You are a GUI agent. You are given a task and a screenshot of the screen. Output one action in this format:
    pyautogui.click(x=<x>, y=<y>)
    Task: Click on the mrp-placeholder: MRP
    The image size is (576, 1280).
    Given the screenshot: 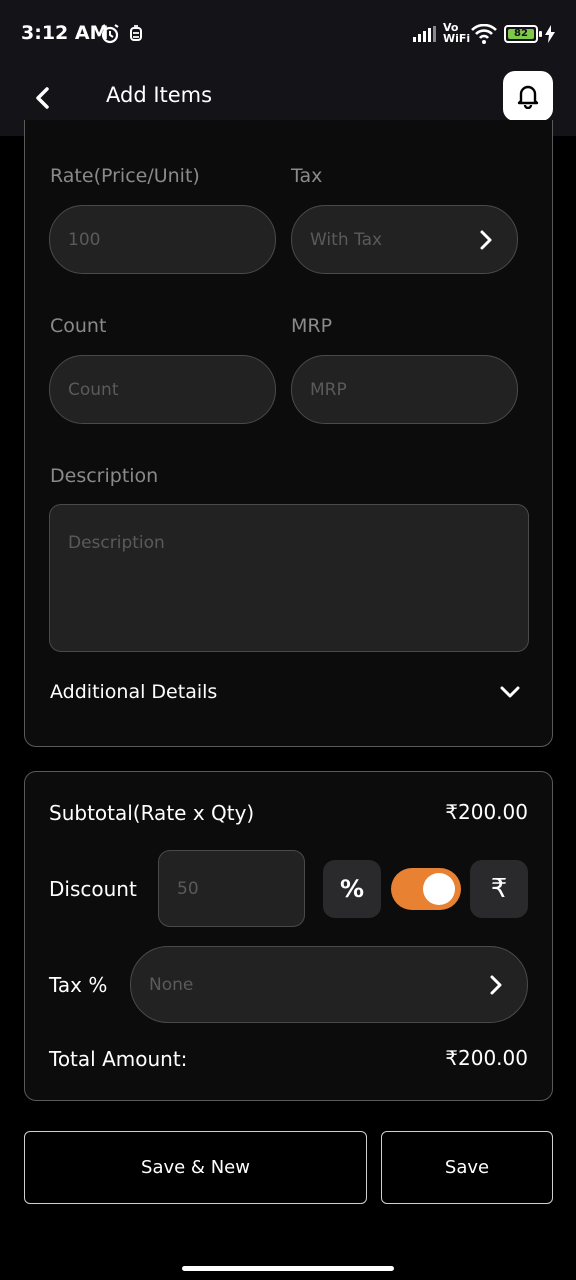 What is the action you would take?
    pyautogui.click(x=328, y=389)
    